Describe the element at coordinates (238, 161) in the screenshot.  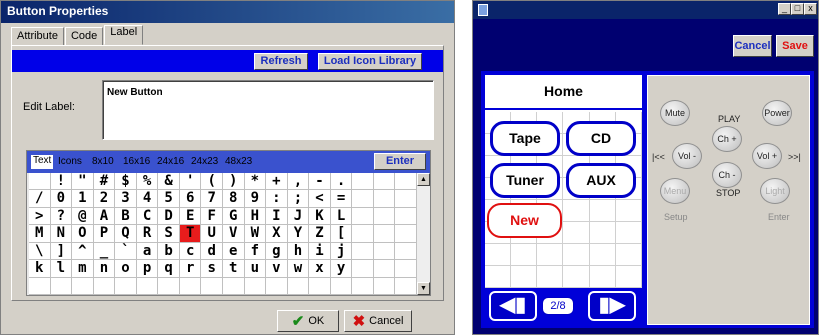
I see `char-tab-48x23: 48x23` at that location.